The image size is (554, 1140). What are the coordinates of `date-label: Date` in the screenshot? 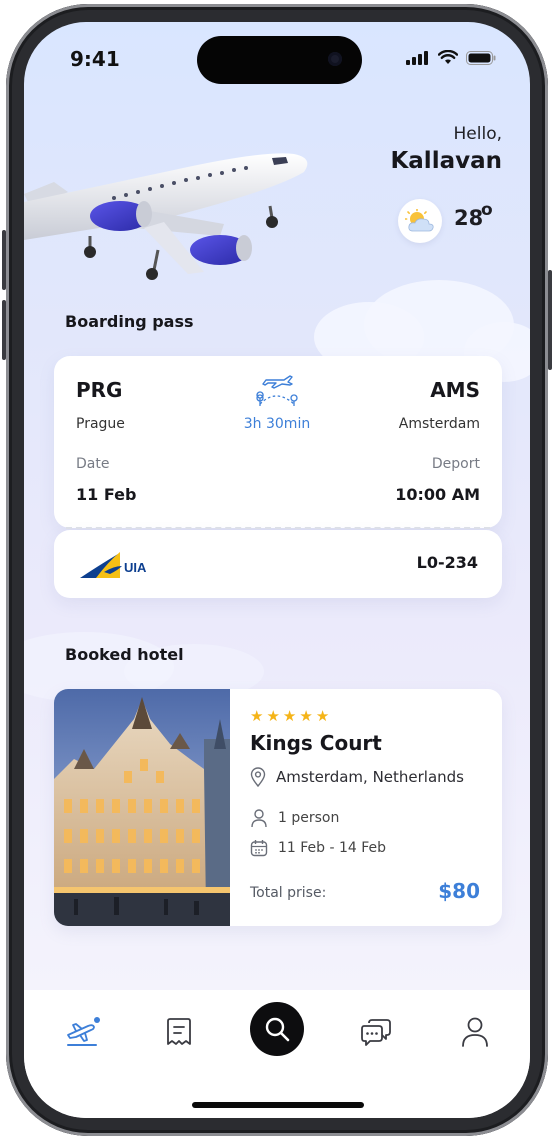 It's located at (93, 464).